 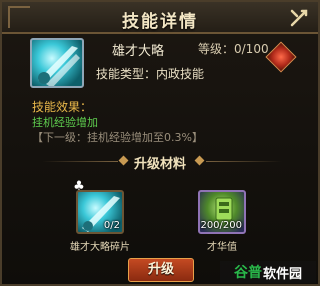 What do you see at coordinates (221, 225) in the screenshot?
I see `material-count: 200/200` at bounding box center [221, 225].